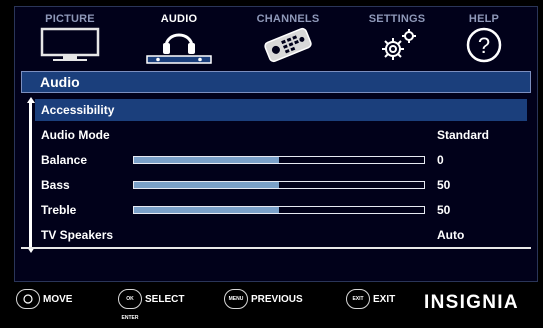 The width and height of the screenshot is (543, 328). Describe the element at coordinates (64, 160) in the screenshot. I see `row-label: Balance` at that location.